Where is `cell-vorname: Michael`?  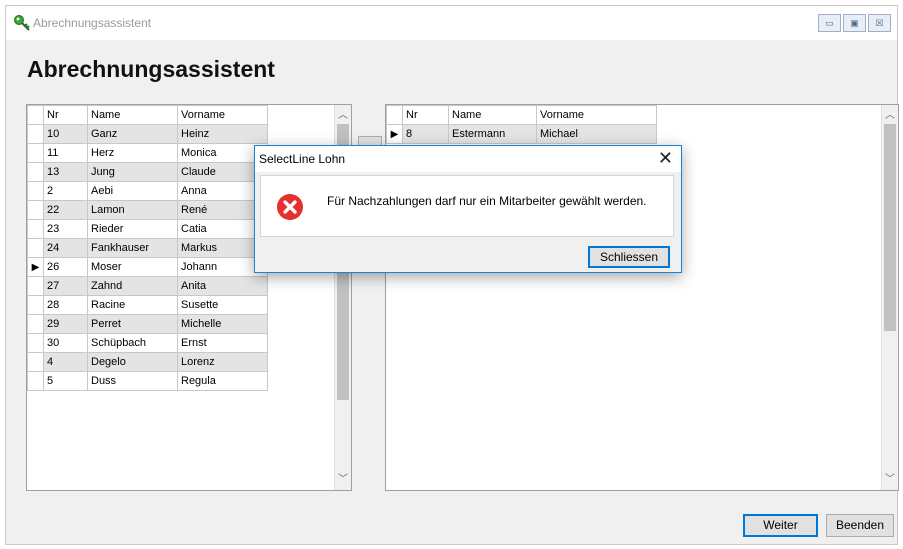 cell-vorname: Michael is located at coordinates (596, 134).